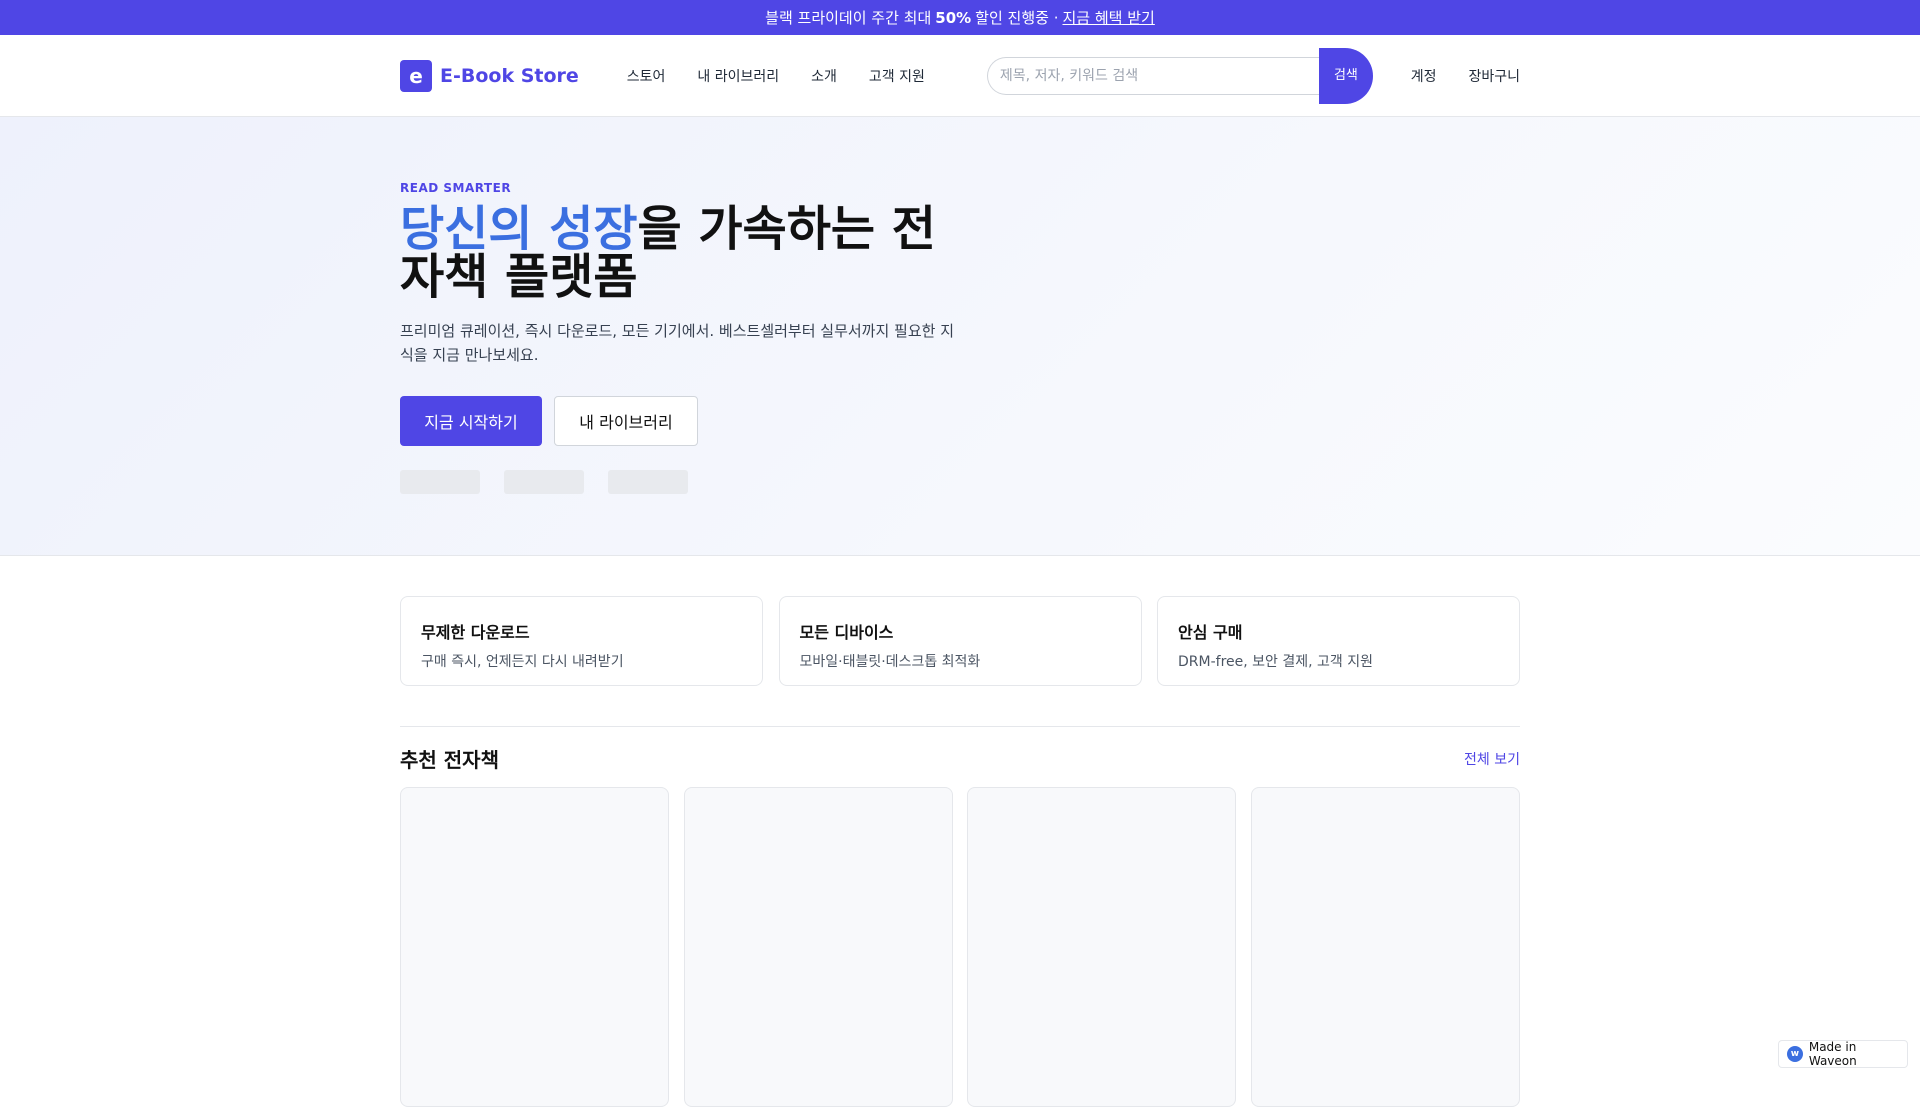  I want to click on badge-label: Made in Waveon, so click(1858, 1054).